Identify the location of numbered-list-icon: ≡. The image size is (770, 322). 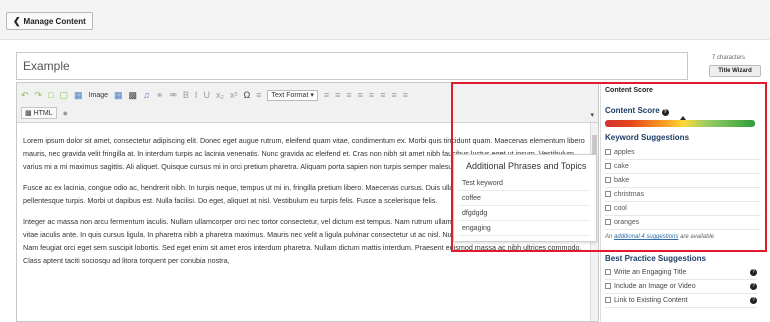
(382, 95).